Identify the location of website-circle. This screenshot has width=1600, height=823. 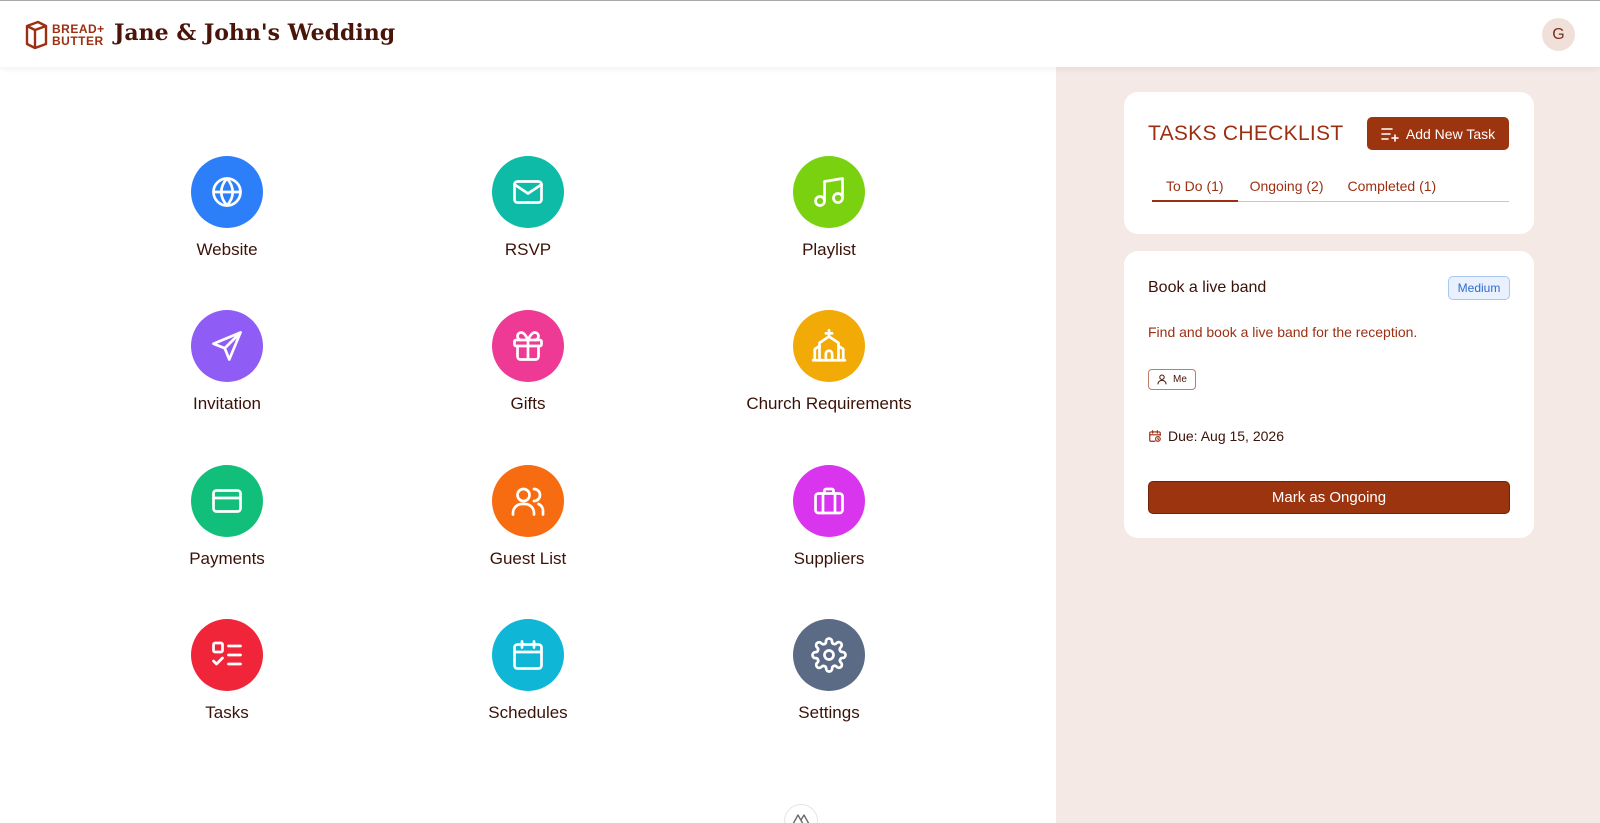
(227, 192).